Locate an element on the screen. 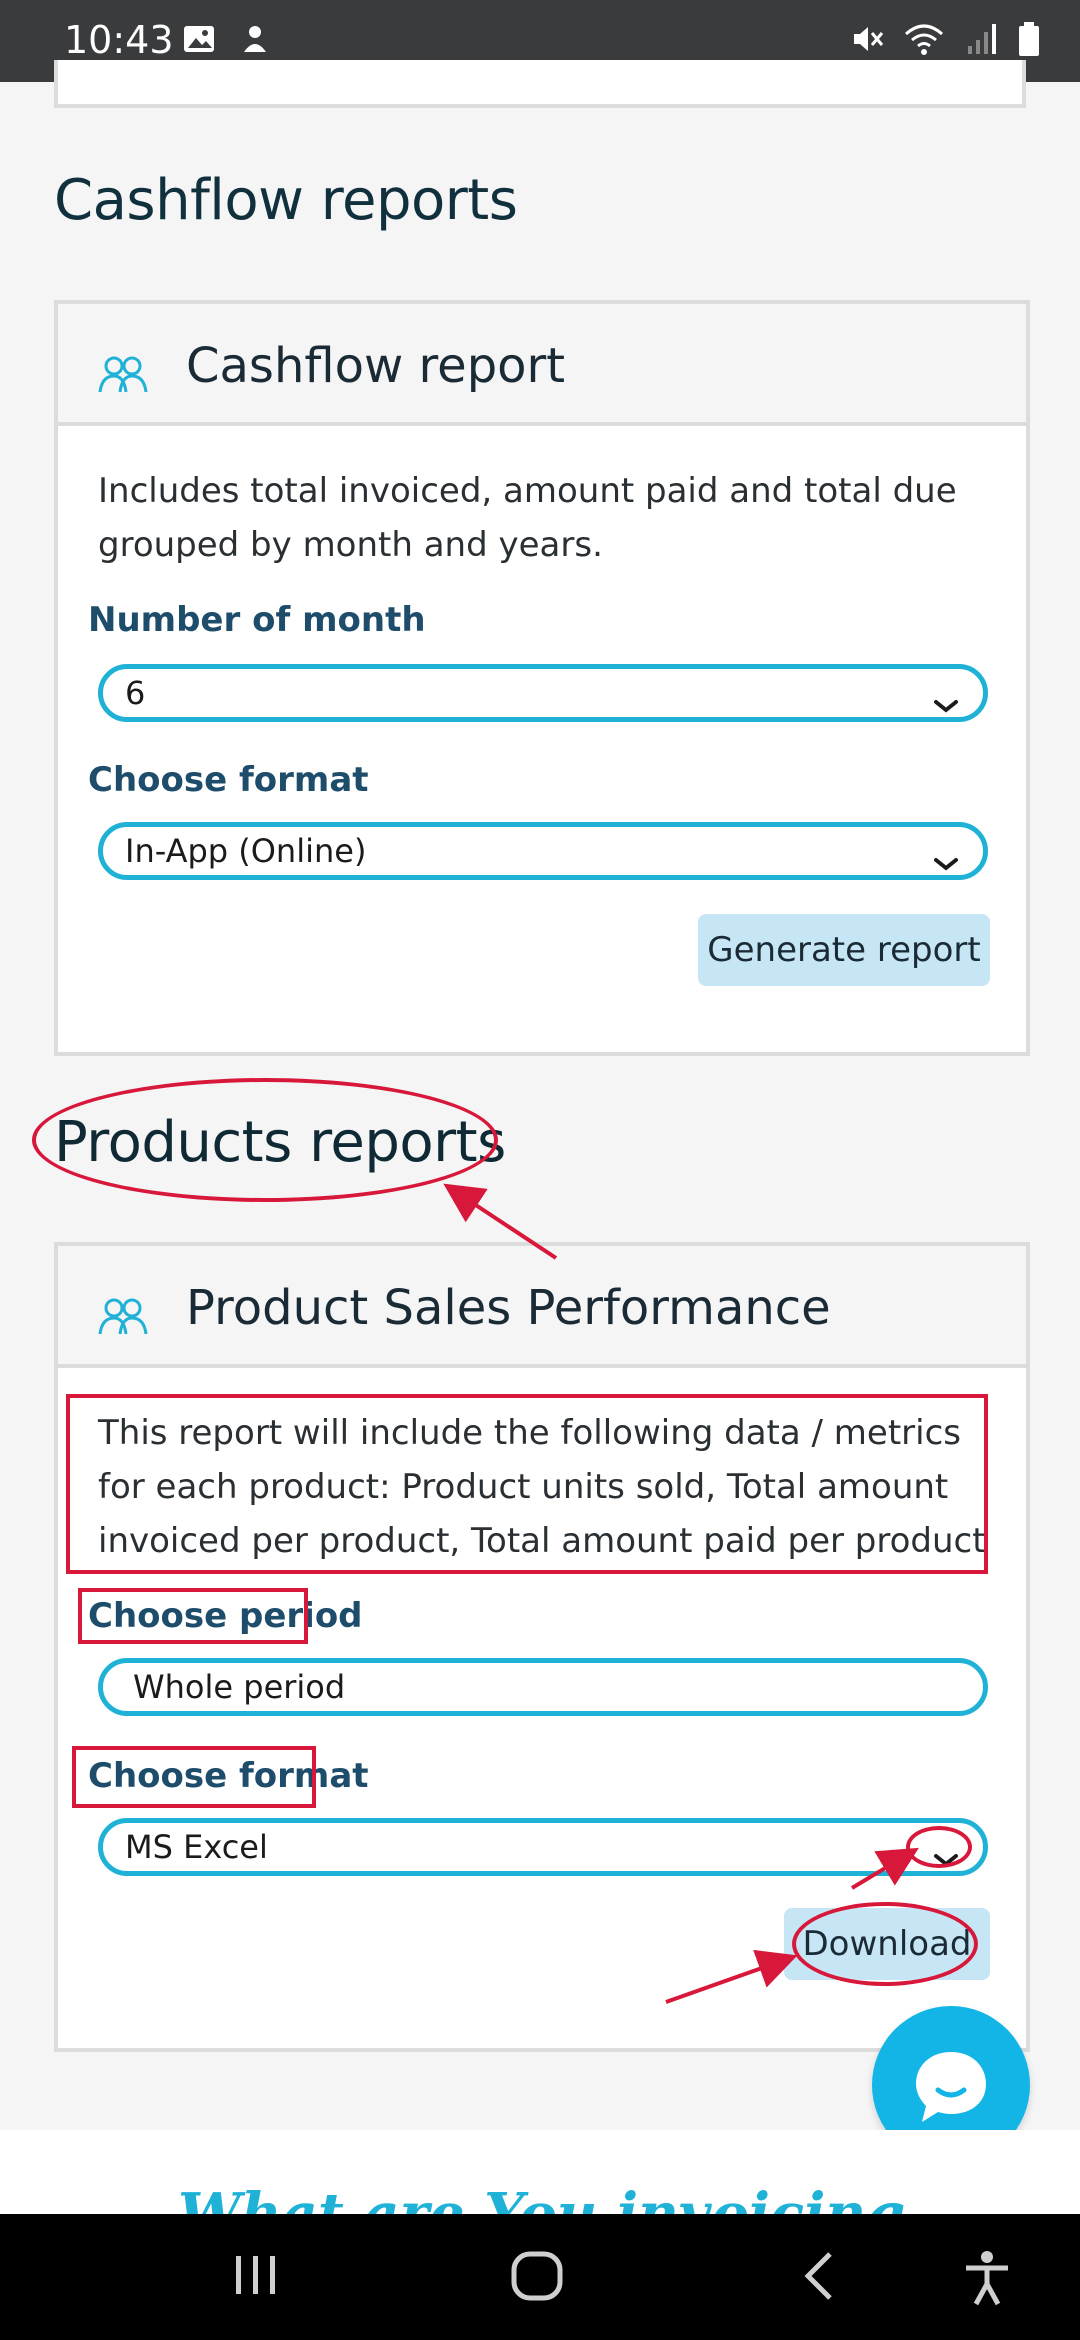  generate-report-button: Generate report is located at coordinates (844, 950).